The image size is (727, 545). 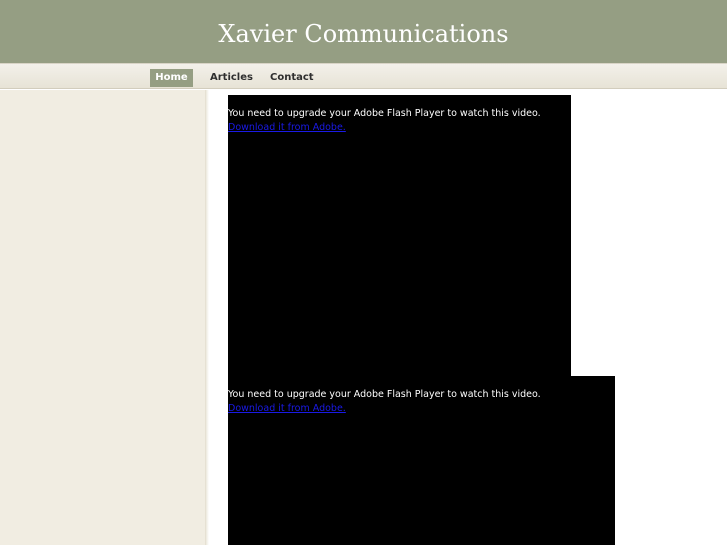 I want to click on main-nav: Home Articles Contact, so click(x=363, y=76).